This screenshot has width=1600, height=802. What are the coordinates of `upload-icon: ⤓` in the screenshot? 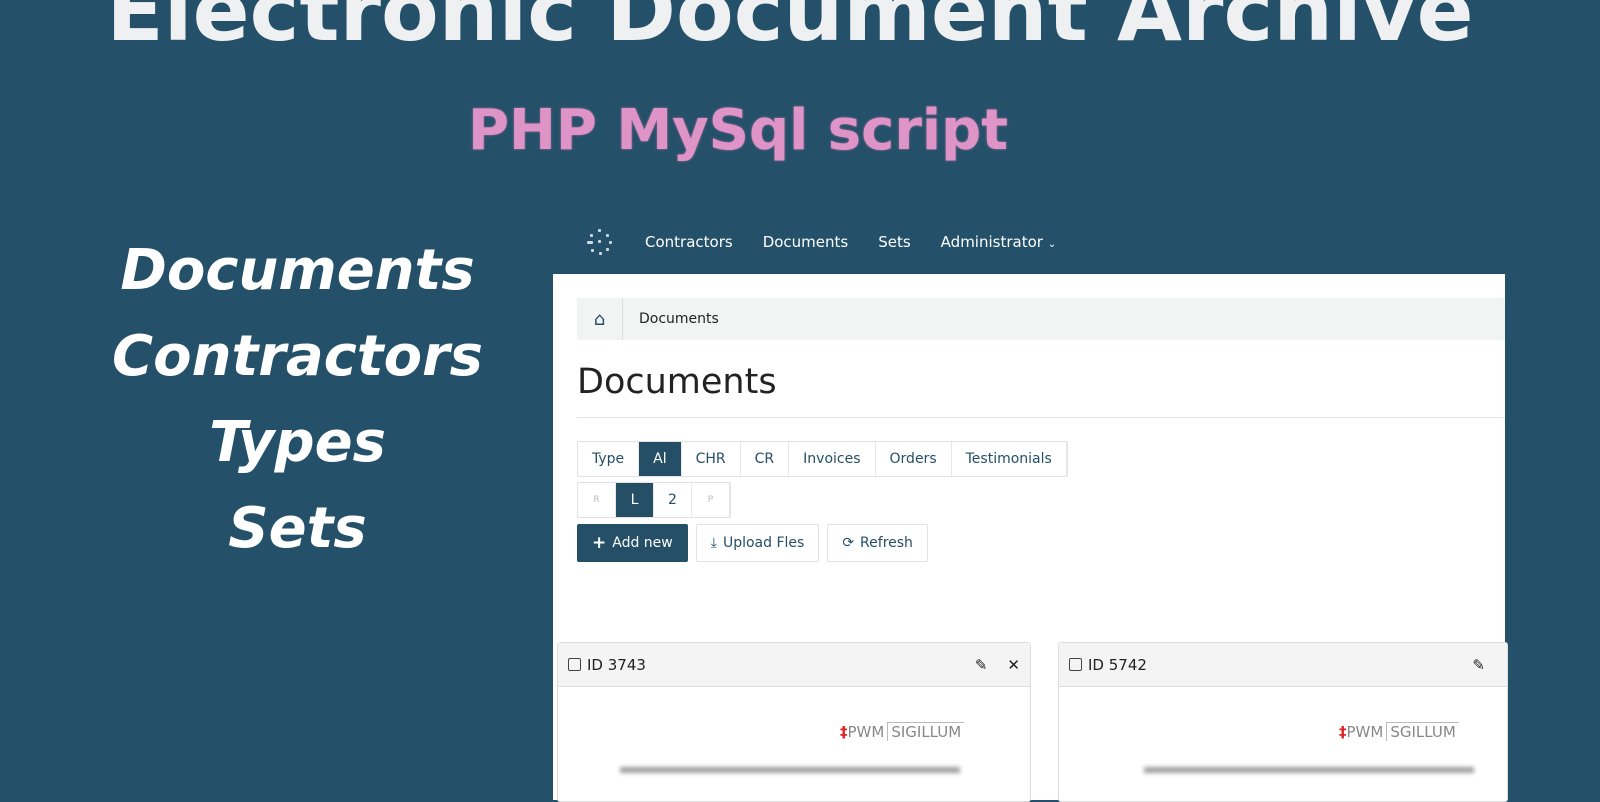 It's located at (713, 543).